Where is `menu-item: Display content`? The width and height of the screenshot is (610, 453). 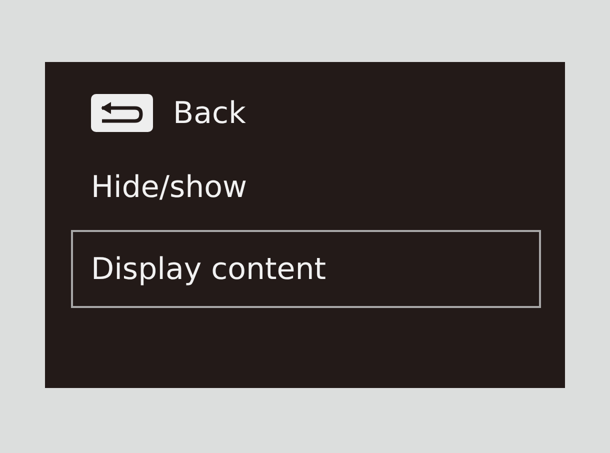
menu-item: Display content is located at coordinates (306, 269).